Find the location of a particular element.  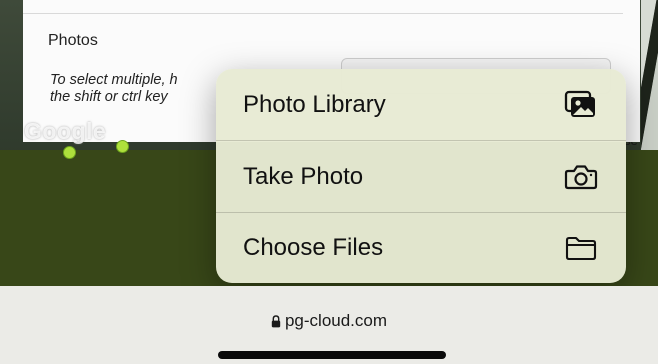

photos-label: Photos is located at coordinates (73, 40).